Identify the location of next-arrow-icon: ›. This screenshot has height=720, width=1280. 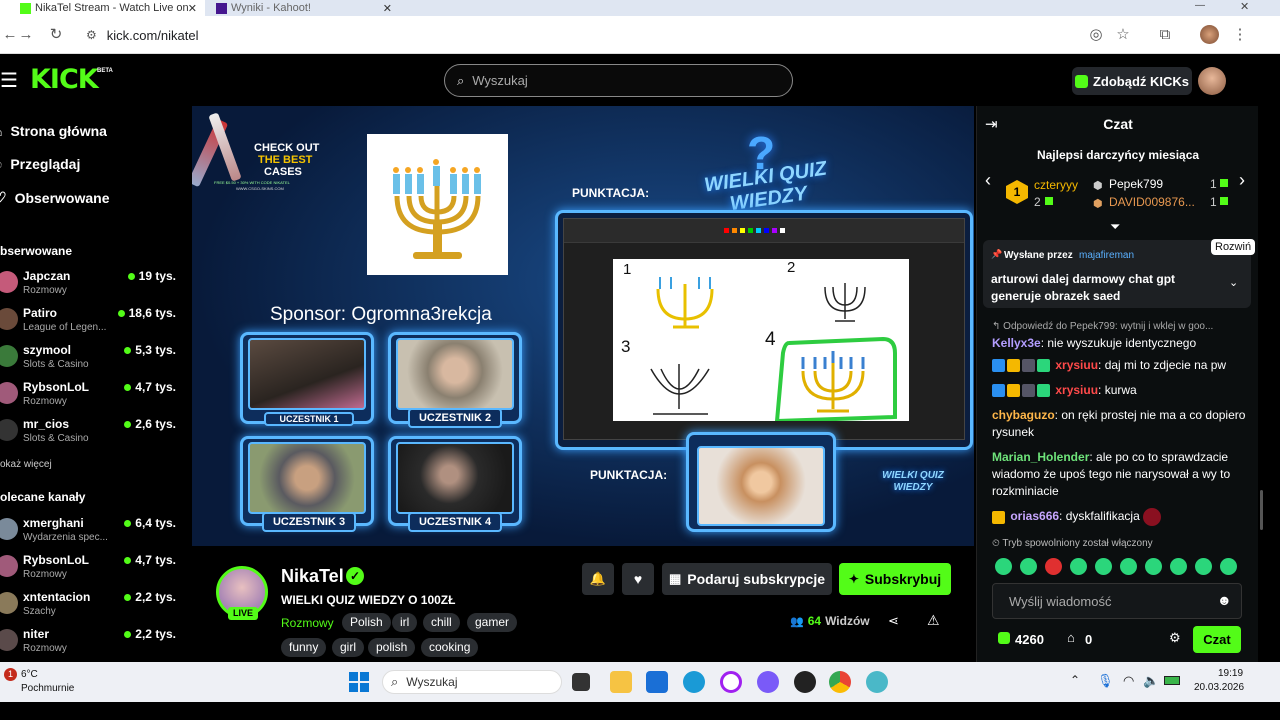
(1242, 180).